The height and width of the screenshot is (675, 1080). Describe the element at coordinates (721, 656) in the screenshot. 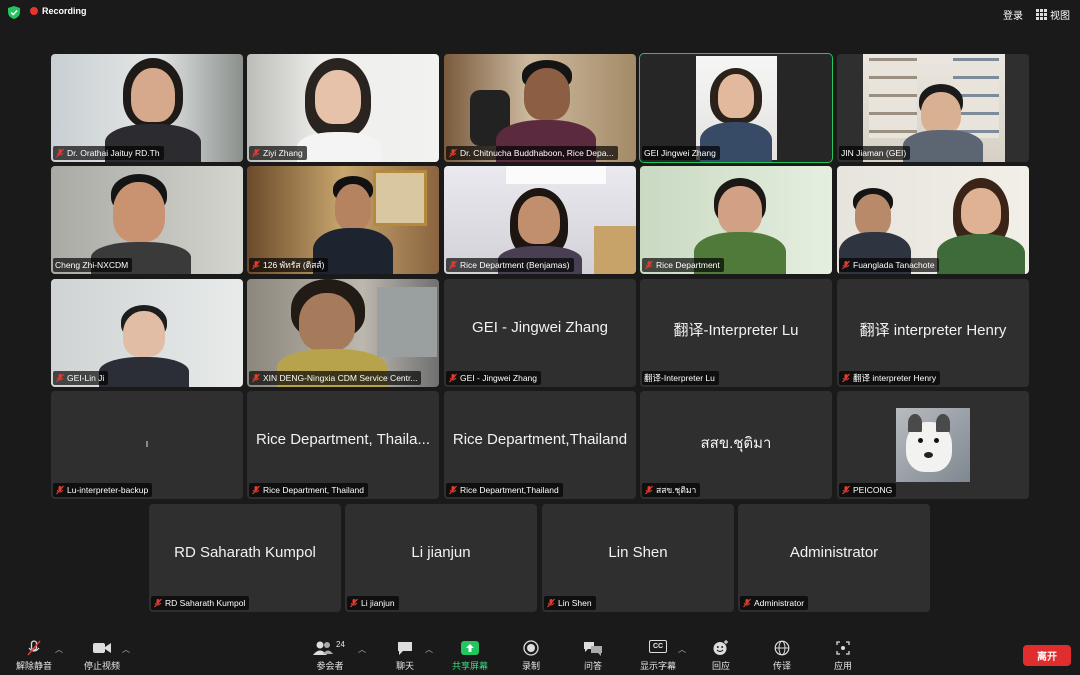

I see `reactions-button: 回应` at that location.